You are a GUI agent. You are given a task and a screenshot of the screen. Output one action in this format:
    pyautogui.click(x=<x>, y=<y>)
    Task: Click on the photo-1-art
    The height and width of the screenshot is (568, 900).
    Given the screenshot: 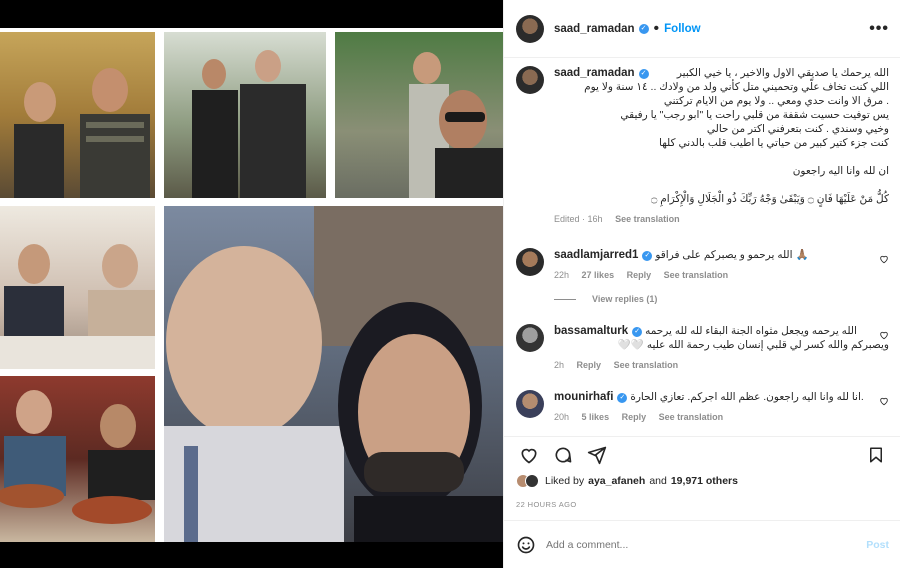 What is the action you would take?
    pyautogui.click(x=82, y=133)
    